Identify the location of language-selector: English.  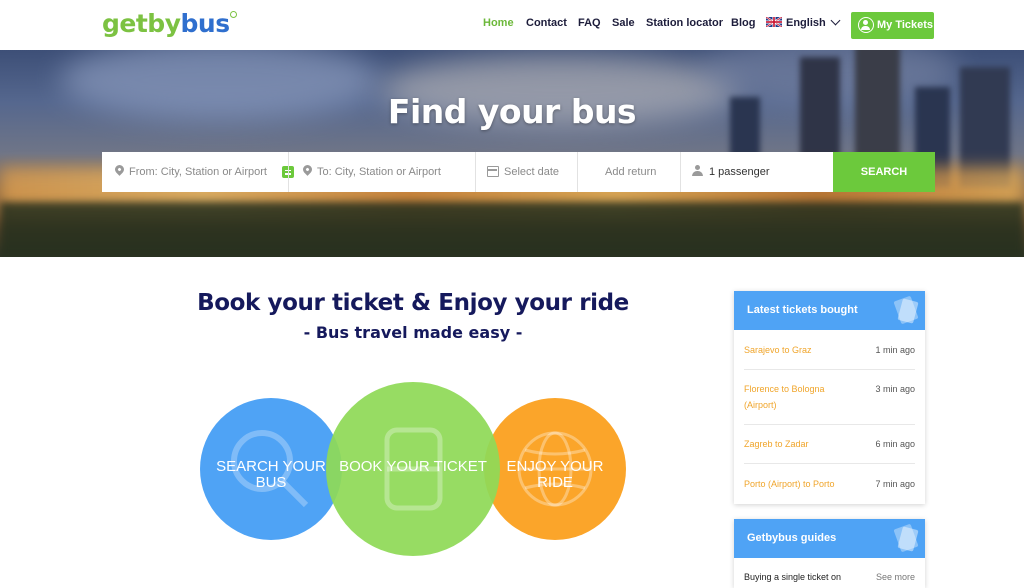
(803, 22).